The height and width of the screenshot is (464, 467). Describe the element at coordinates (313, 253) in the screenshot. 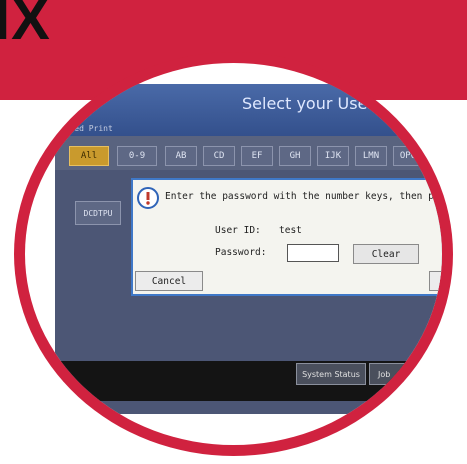

I see `password-field` at that location.